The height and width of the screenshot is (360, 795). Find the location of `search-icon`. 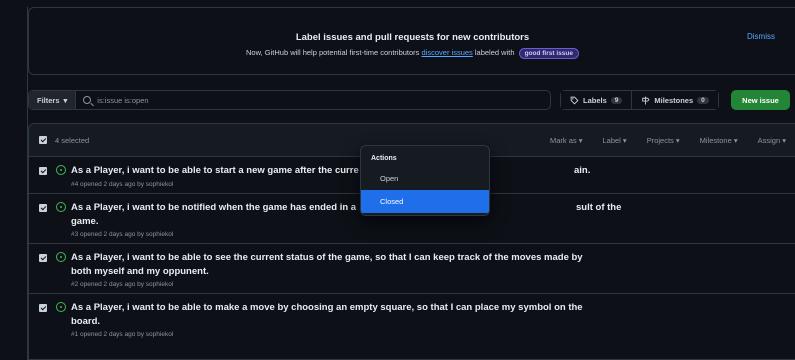

search-icon is located at coordinates (87, 100).